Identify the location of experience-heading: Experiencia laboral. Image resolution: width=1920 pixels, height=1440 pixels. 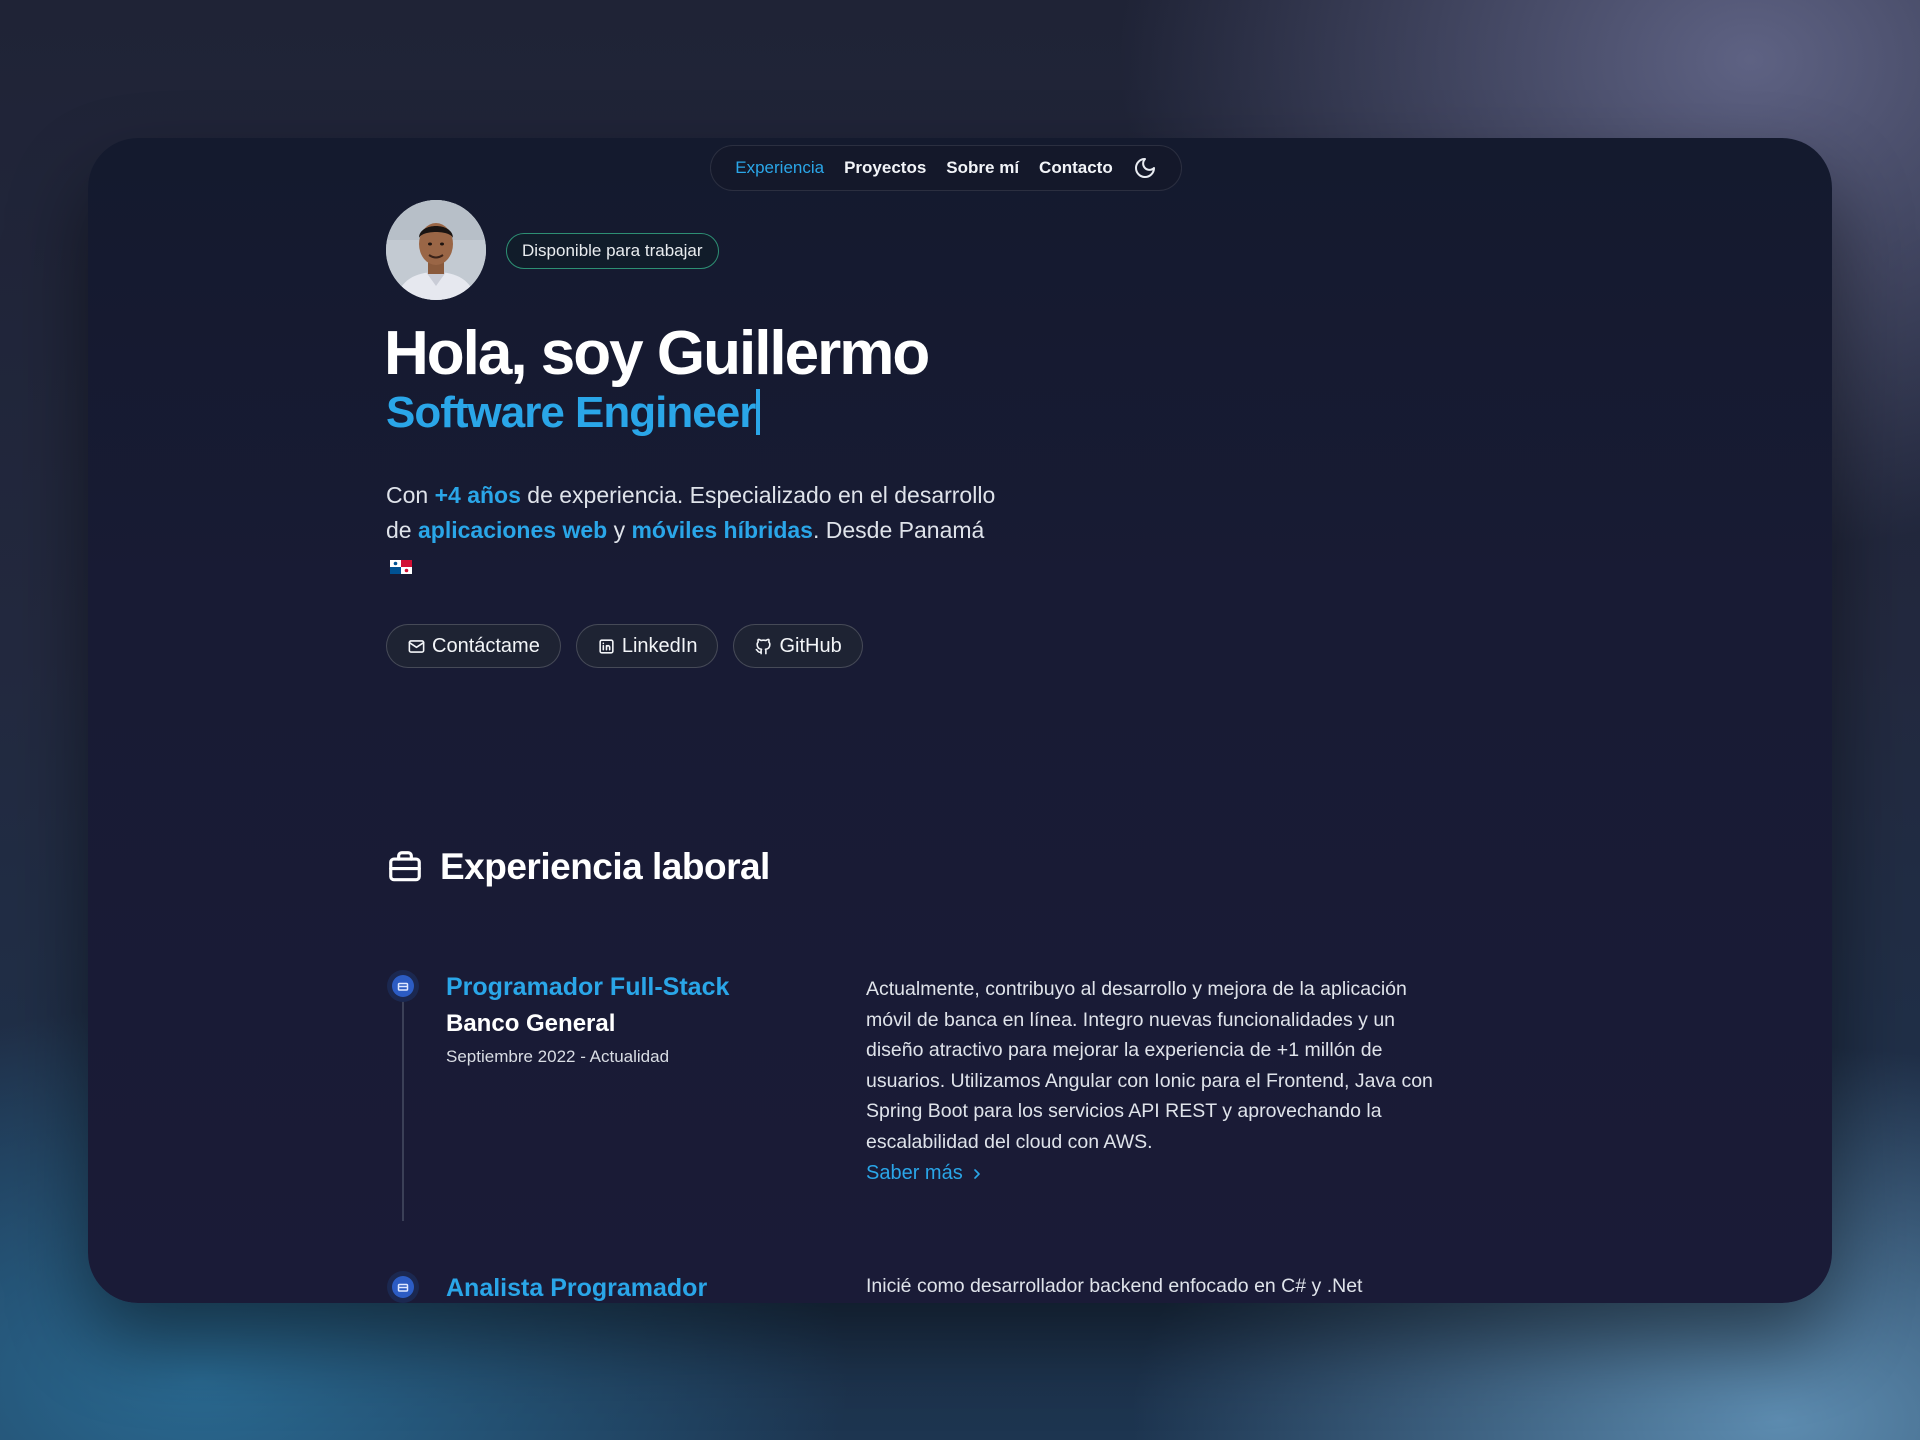
(578, 867).